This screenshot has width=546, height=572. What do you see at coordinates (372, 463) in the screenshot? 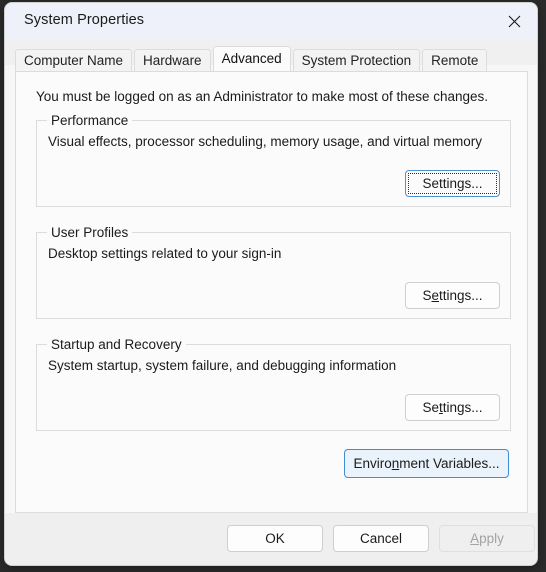
I see `environment-variables-label-pre: Enviro` at bounding box center [372, 463].